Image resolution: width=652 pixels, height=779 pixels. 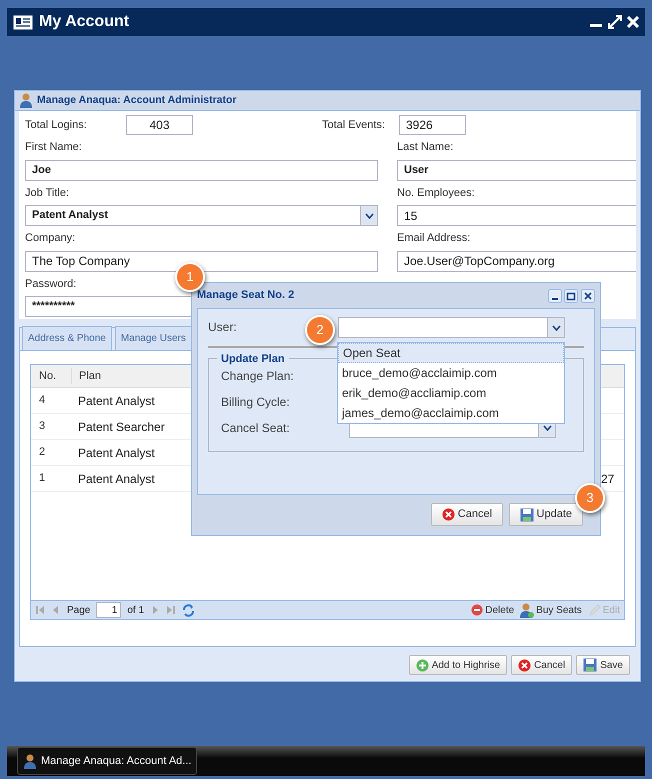 I want to click on dropdown-option: erik_demo@accliamip.com, so click(x=451, y=393).